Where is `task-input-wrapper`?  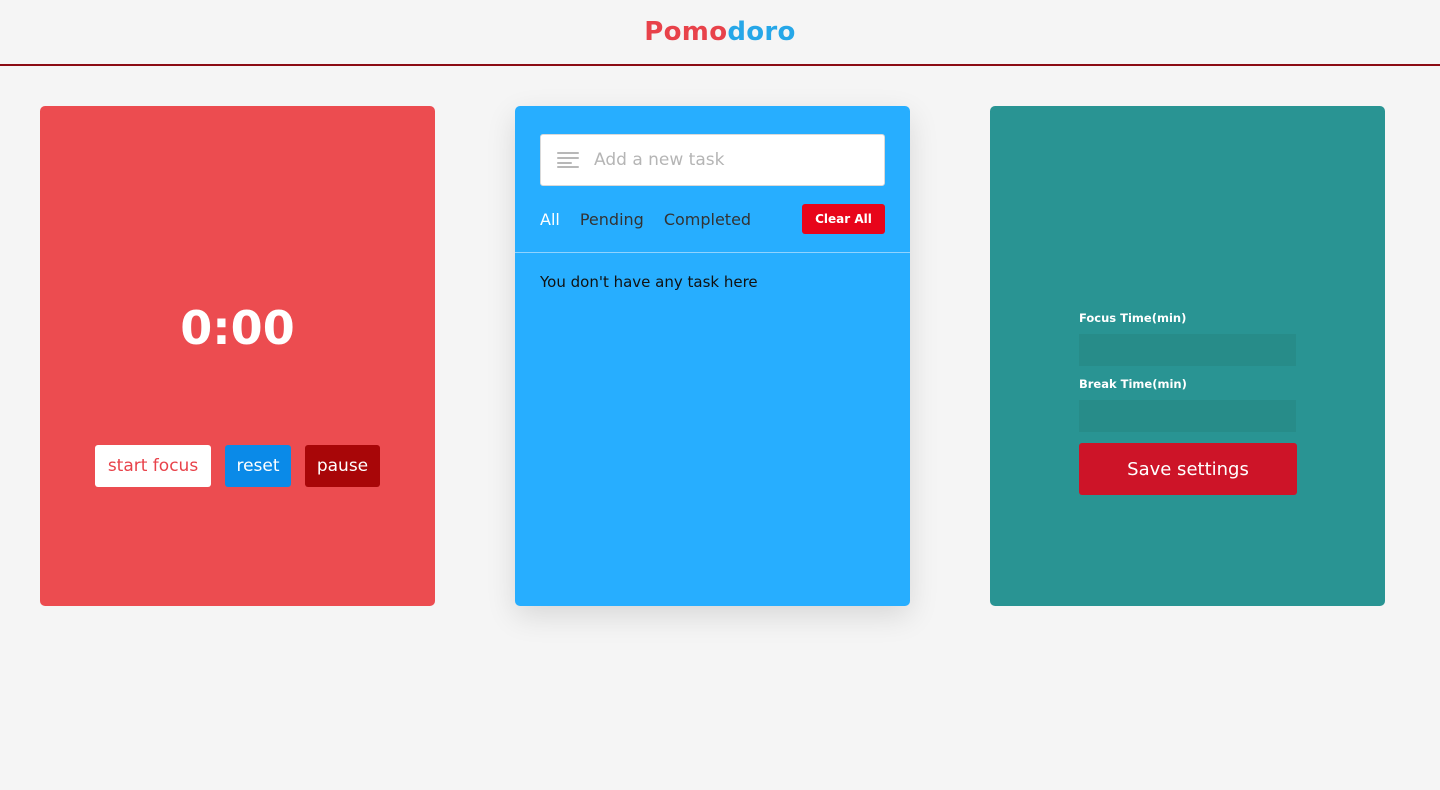 task-input-wrapper is located at coordinates (712, 160).